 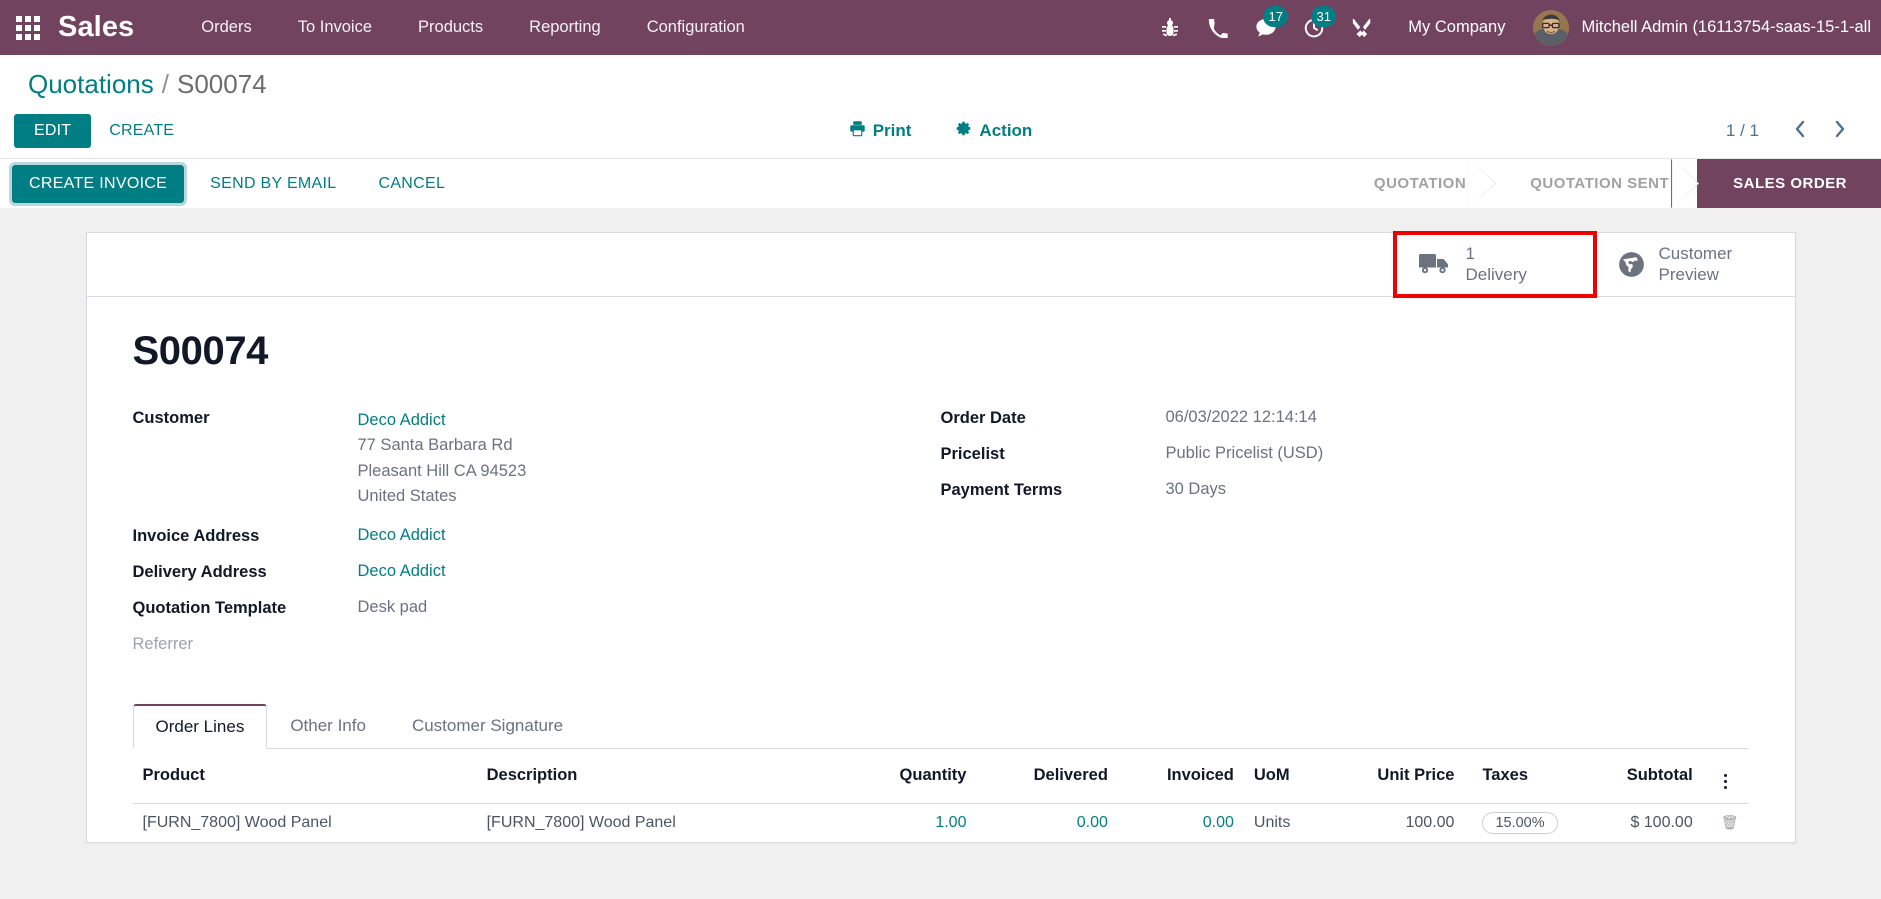 What do you see at coordinates (1218, 27) in the screenshot?
I see `phone-icon` at bounding box center [1218, 27].